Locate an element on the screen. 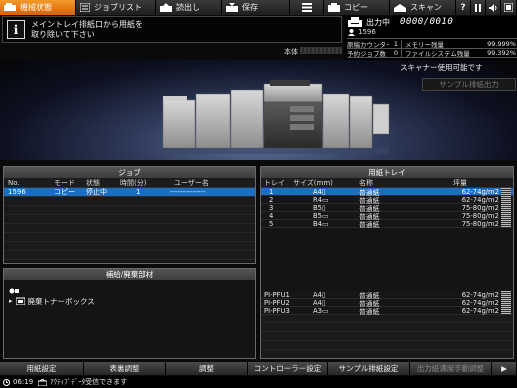  tray-list-spacer is located at coordinates (387, 259).